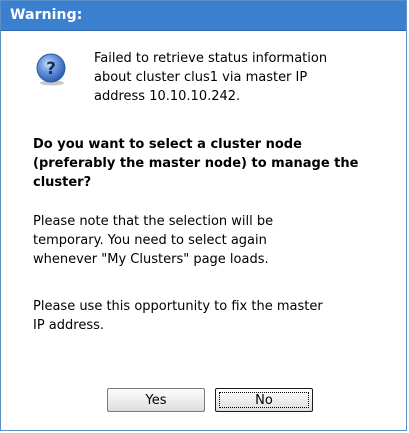  What do you see at coordinates (153, 221) in the screenshot?
I see `note-line: Please note that the selection will be` at bounding box center [153, 221].